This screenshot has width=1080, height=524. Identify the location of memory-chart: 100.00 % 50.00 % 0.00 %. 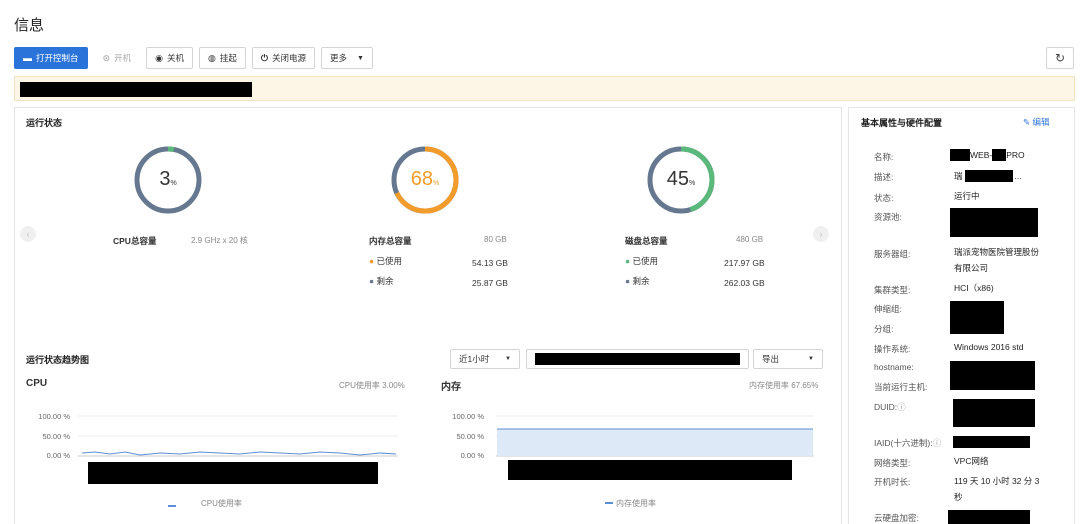
(633, 458).